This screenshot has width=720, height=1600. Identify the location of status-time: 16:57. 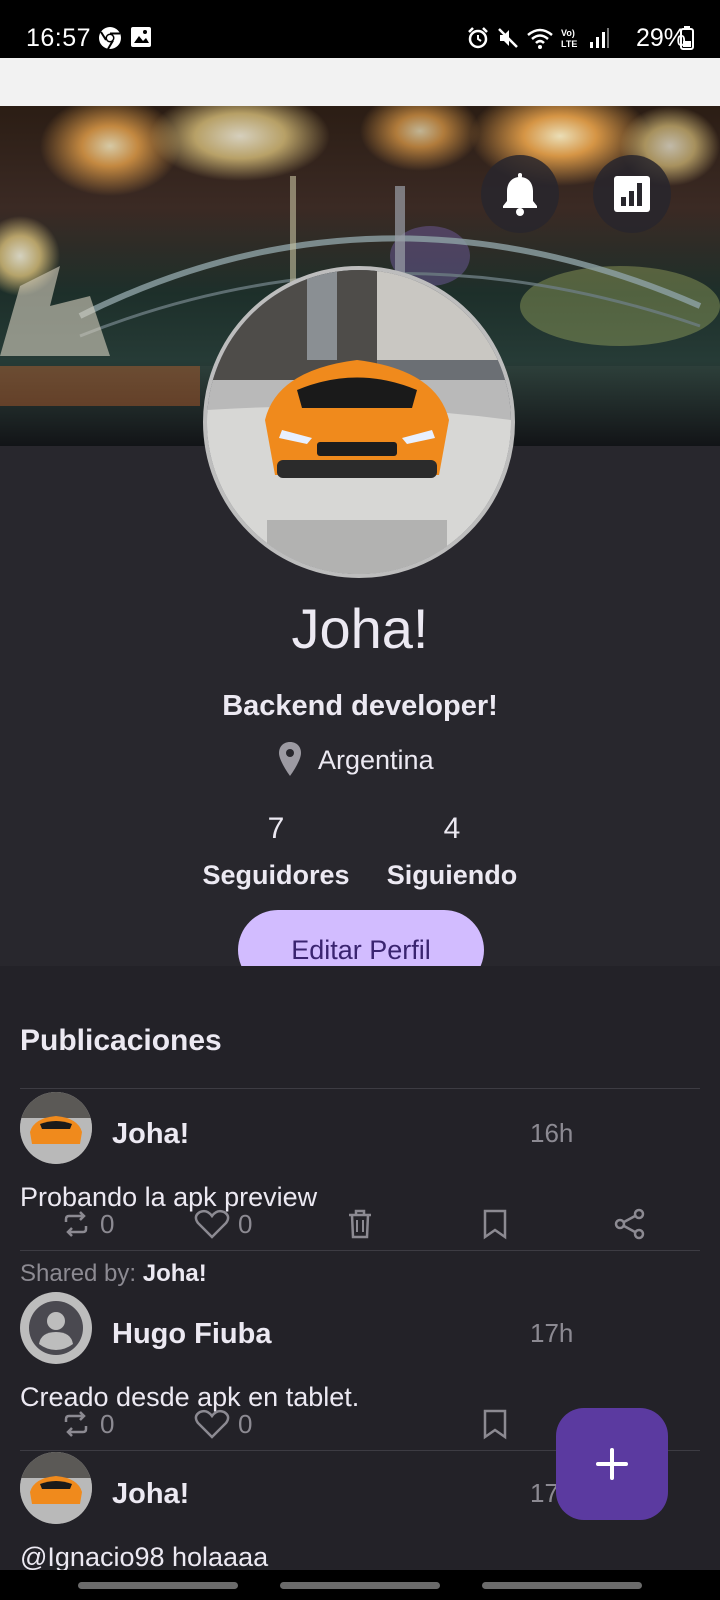
(59, 38).